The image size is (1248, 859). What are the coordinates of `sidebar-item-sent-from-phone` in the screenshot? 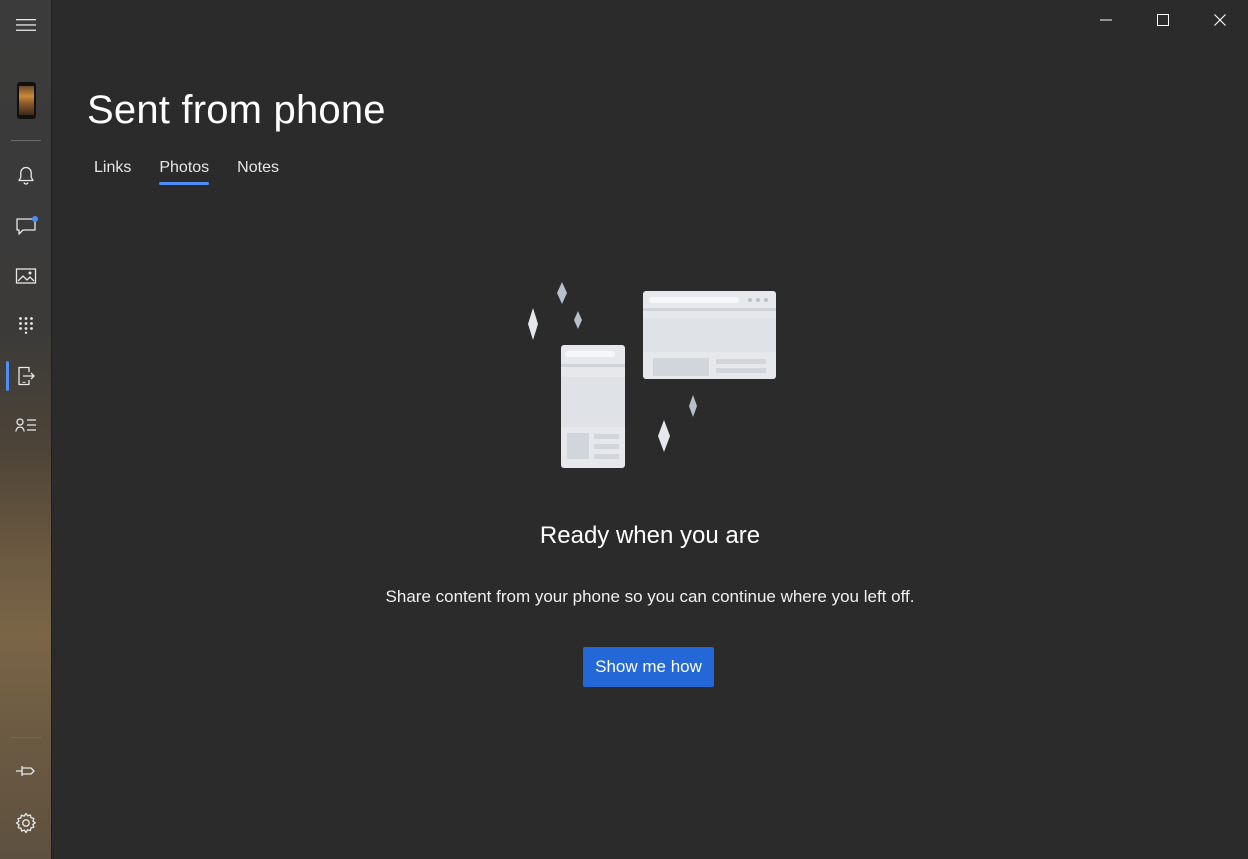 It's located at (26, 376).